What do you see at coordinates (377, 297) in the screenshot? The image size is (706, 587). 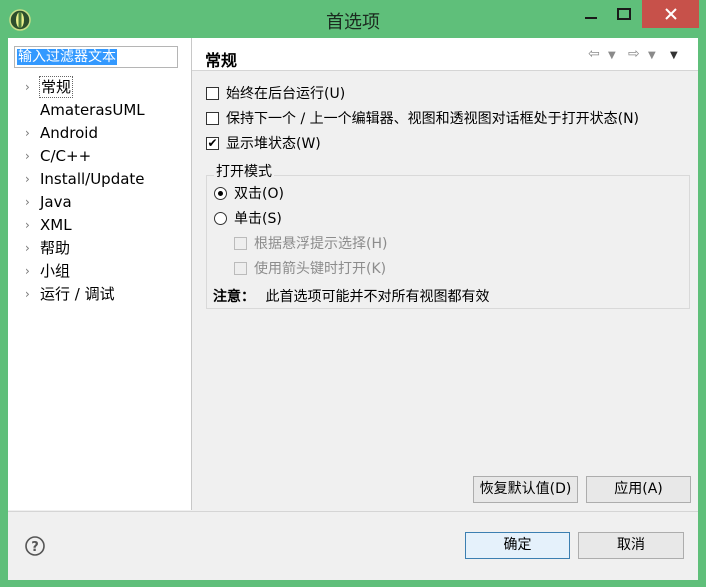 I see `note-body: 此首选项可能并不对所有视图都有效` at bounding box center [377, 297].